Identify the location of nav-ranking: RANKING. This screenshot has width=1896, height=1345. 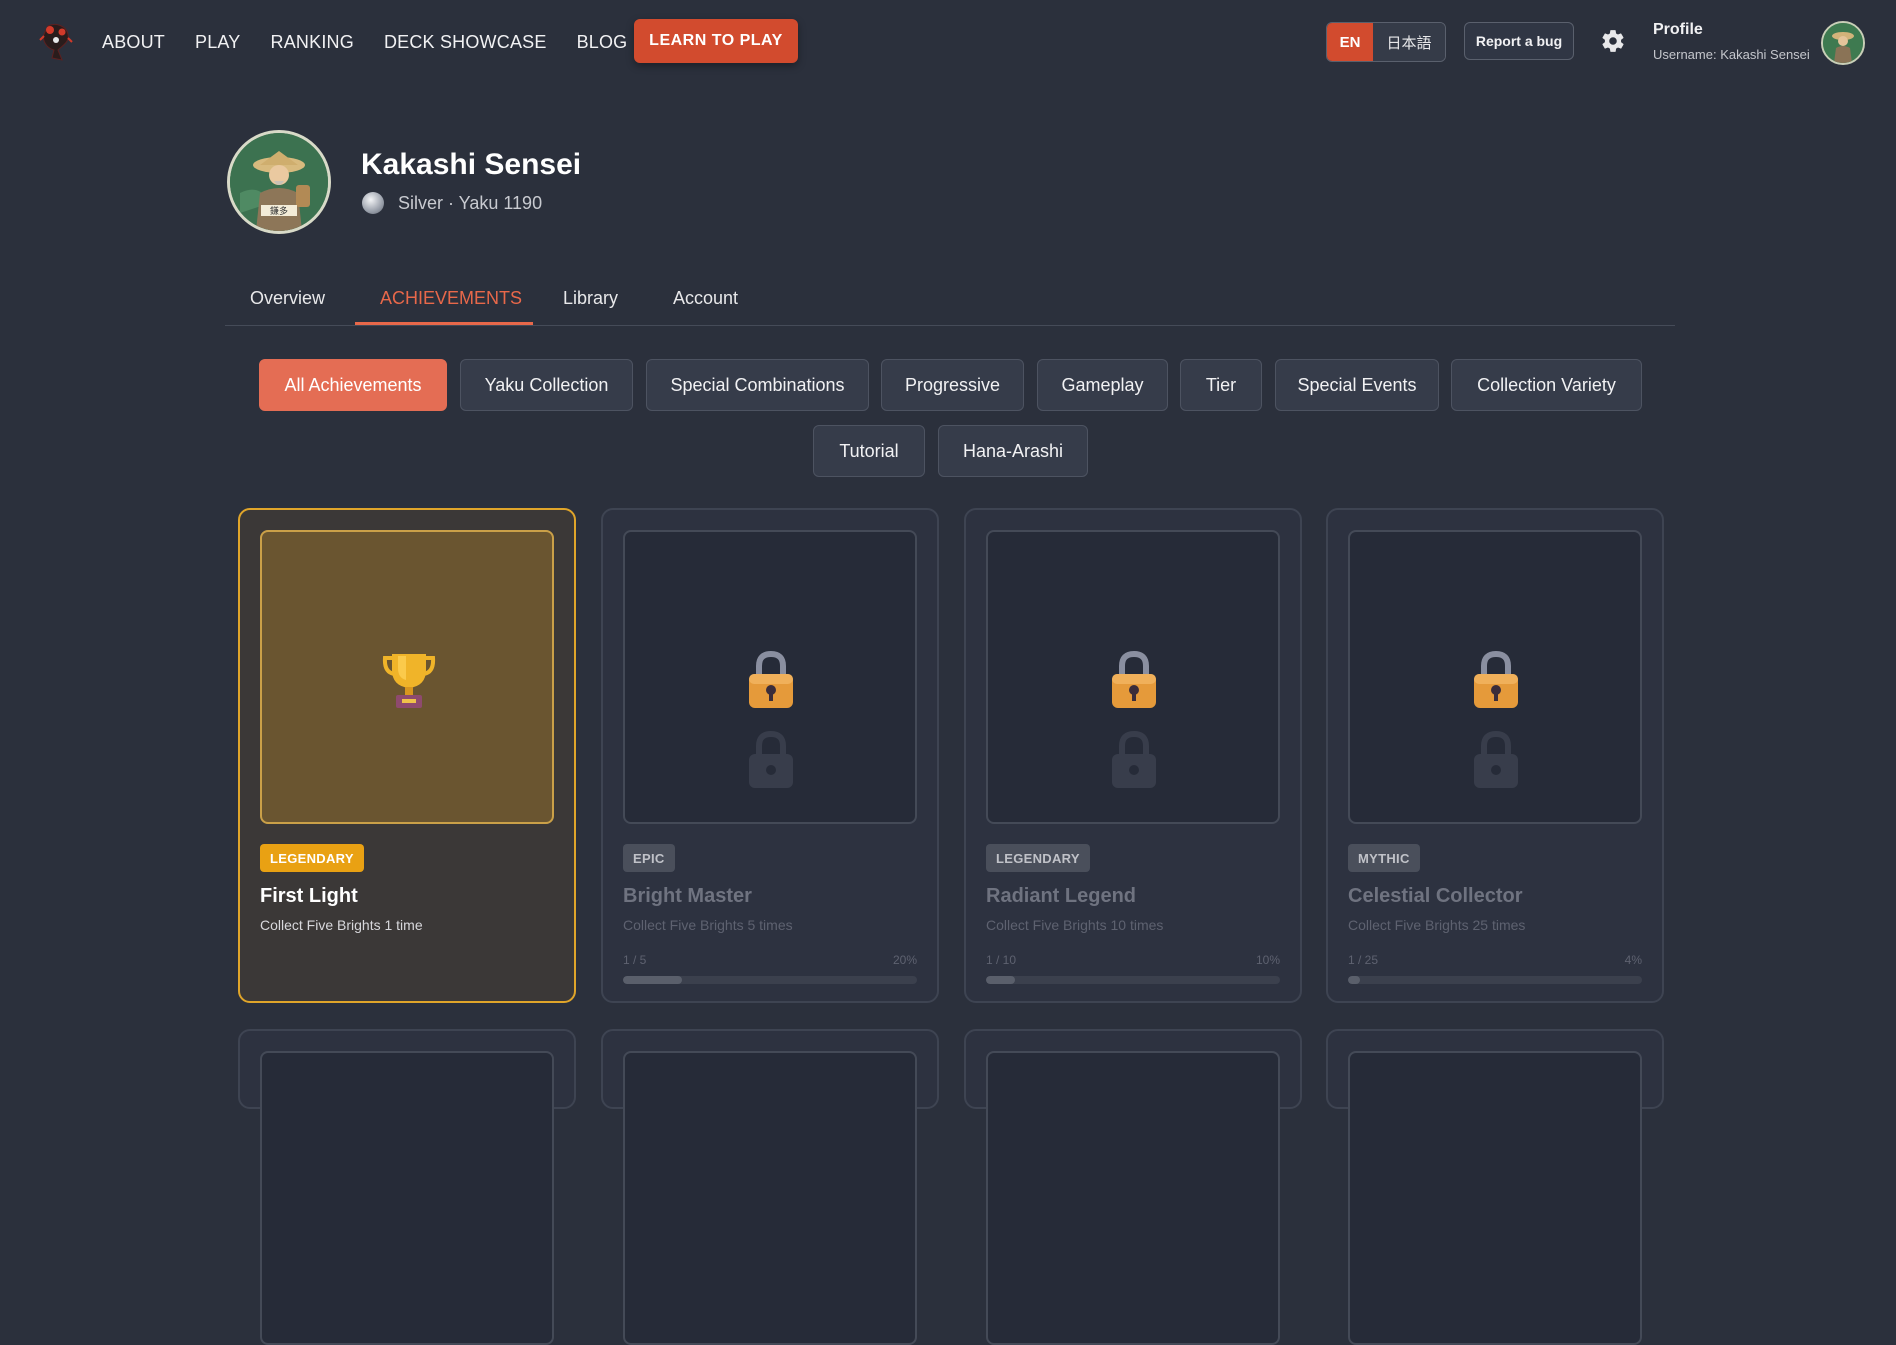
(312, 42).